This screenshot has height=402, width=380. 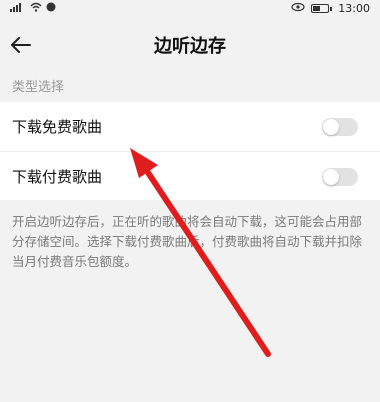 I want to click on paid-songs-toggle, so click(x=340, y=177).